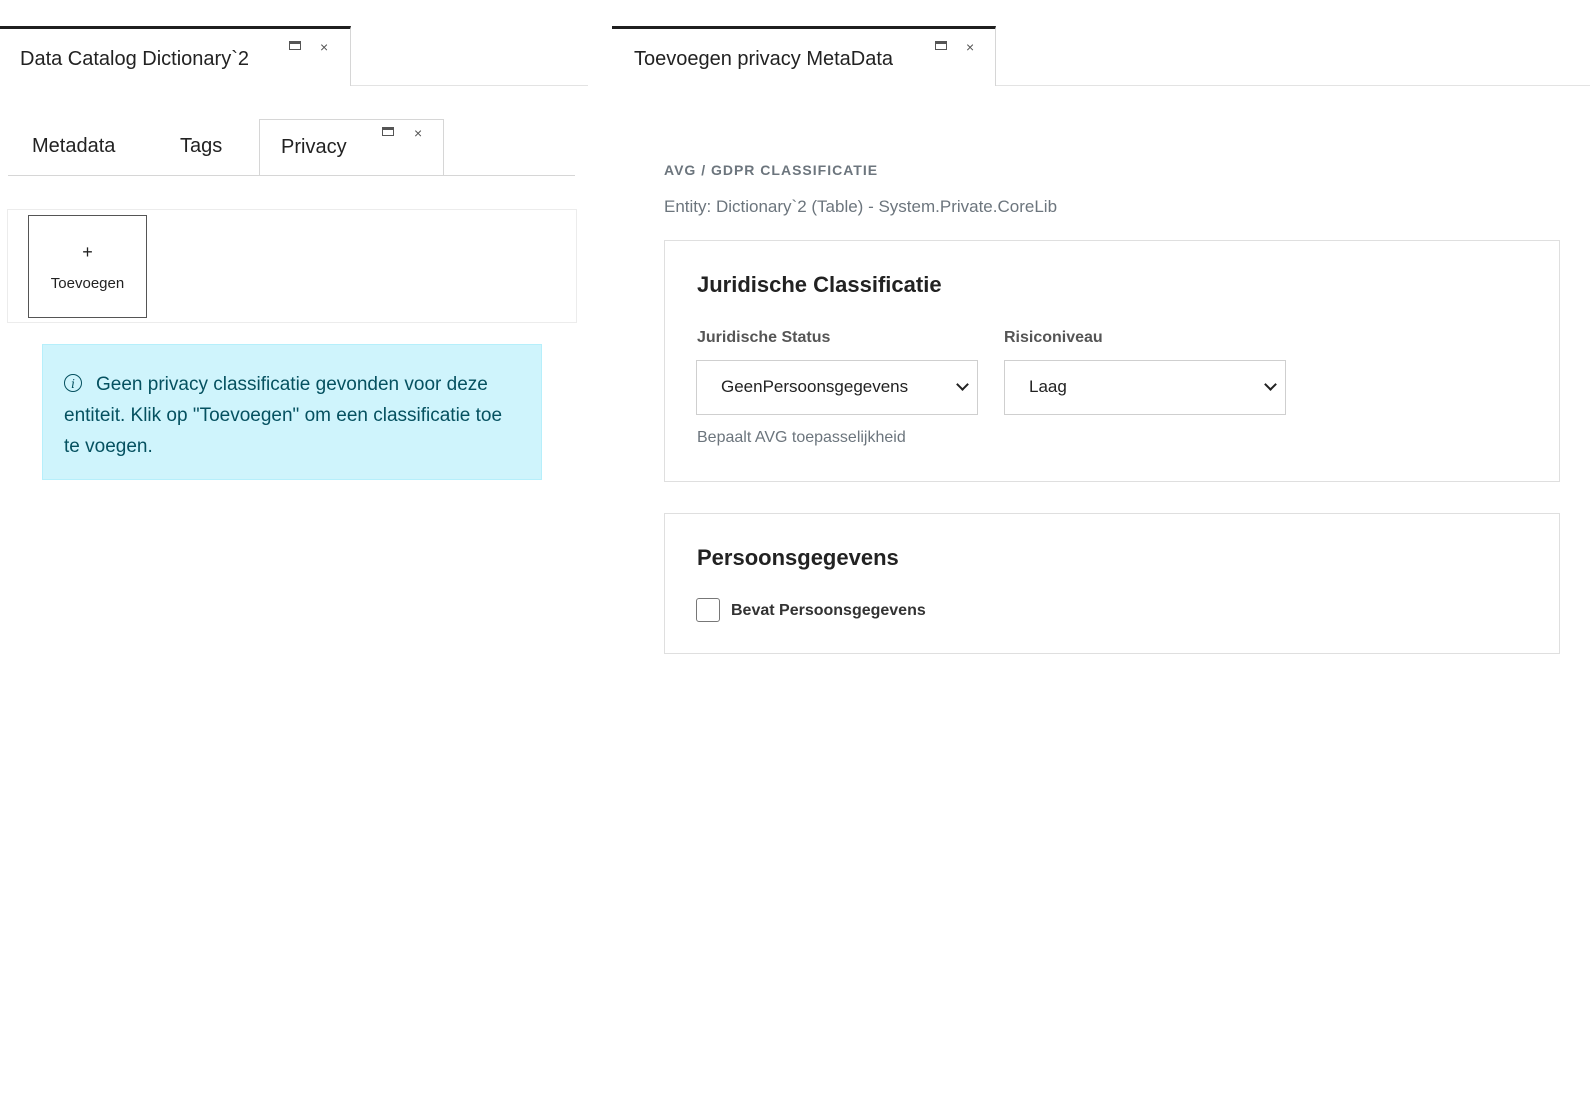 This screenshot has width=1590, height=1110. Describe the element at coordinates (201, 146) in the screenshot. I see `tab-tags: Tags` at that location.